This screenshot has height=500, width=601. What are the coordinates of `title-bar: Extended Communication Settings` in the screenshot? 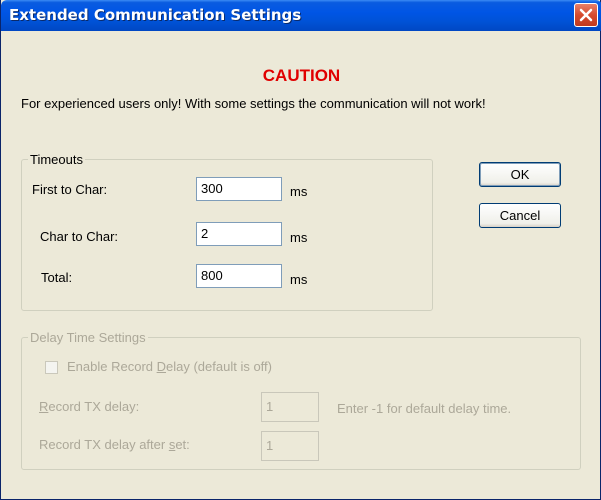 It's located at (301, 15).